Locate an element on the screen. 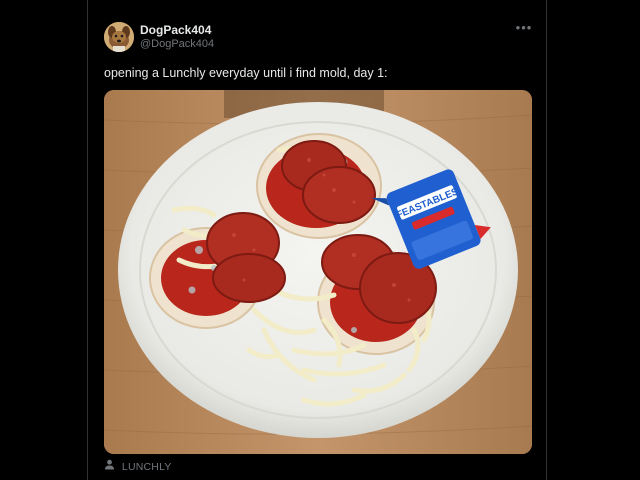 This screenshot has width=640, height=480. dog-avatar-icon is located at coordinates (119, 37).